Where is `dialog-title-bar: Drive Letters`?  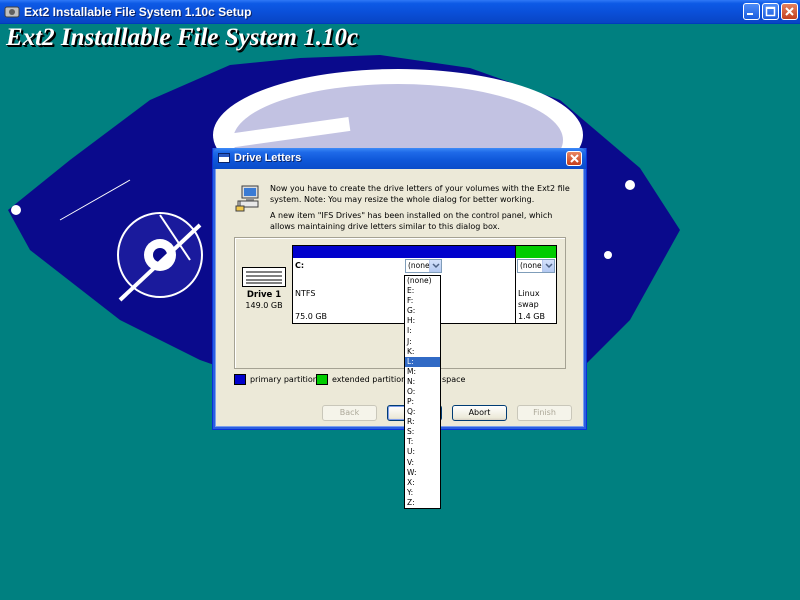
dialog-title-bar: Drive Letters is located at coordinates (399, 158).